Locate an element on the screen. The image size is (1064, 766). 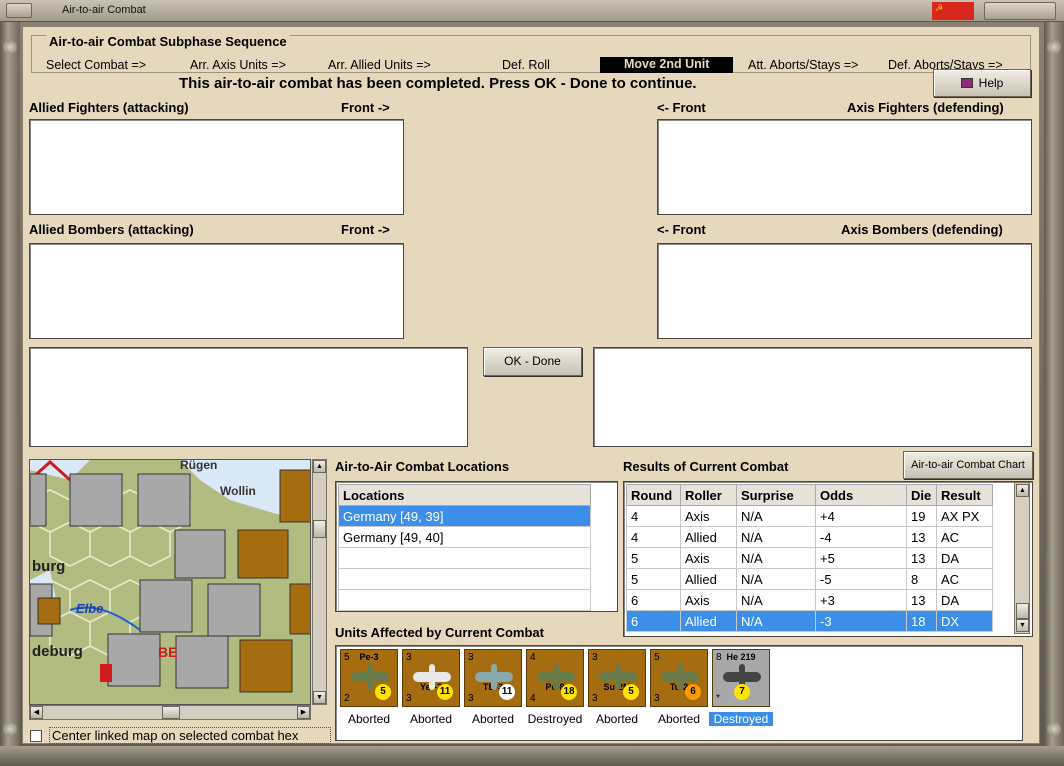
col-roller: Roller is located at coordinates (708, 495).